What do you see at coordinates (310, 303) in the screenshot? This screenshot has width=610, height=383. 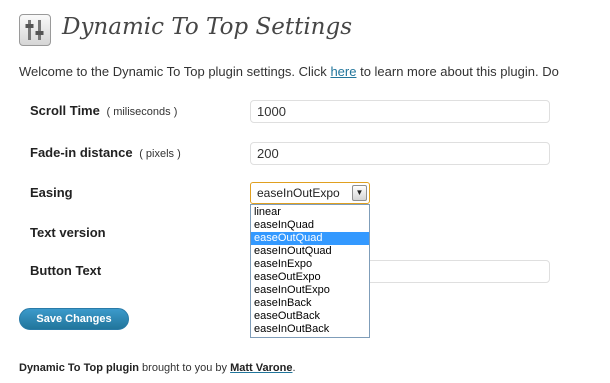 I see `easing-option: easeInBack` at bounding box center [310, 303].